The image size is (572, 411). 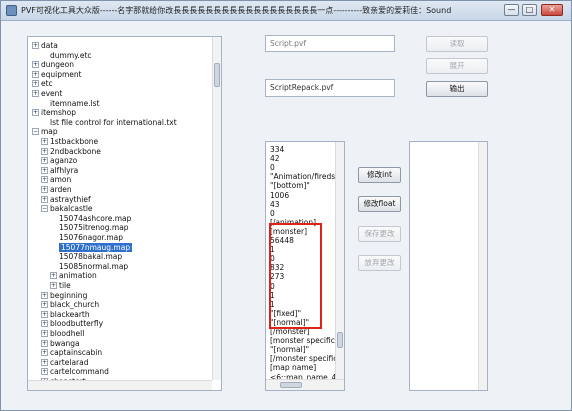 What do you see at coordinates (330, 88) in the screenshot?
I see `repack-path-field: ScriptRepack.pvf` at bounding box center [330, 88].